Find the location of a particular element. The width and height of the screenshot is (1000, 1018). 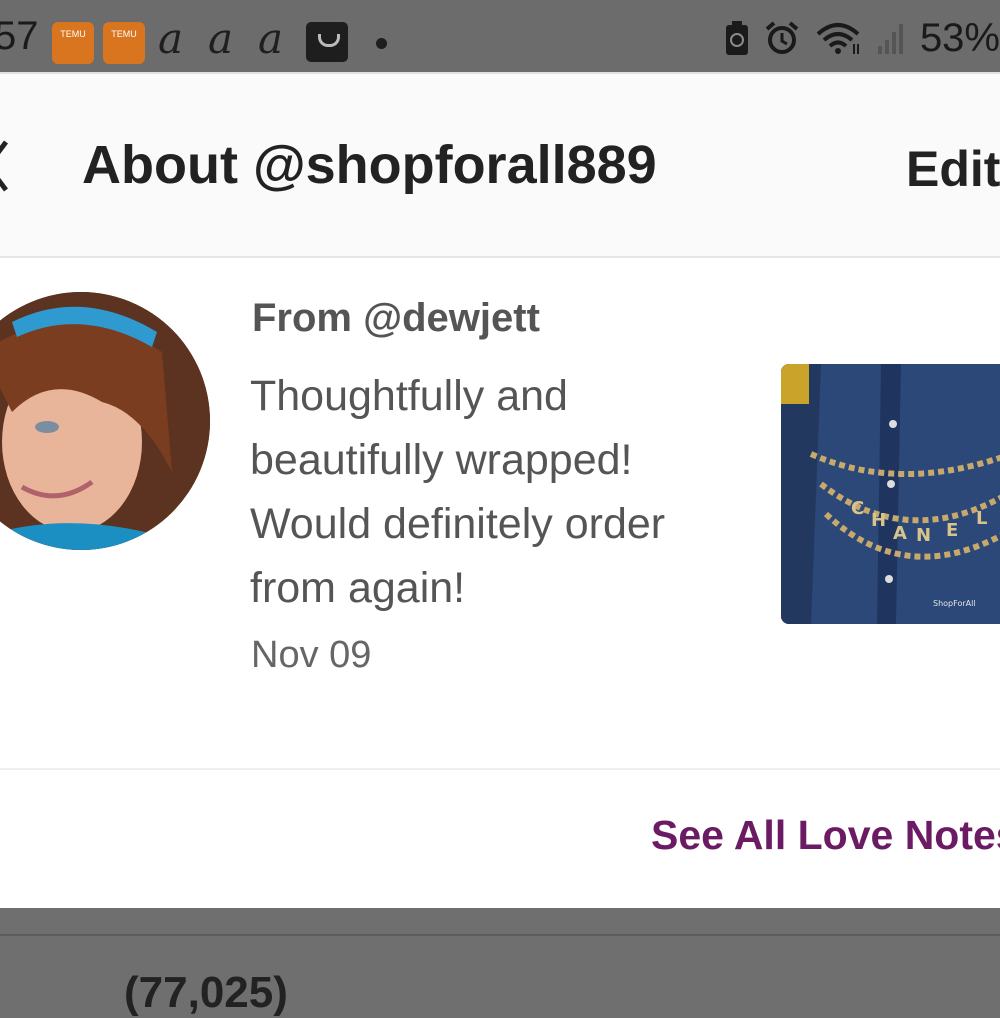

background-rating-count: (77,025) is located at coordinates (206, 992).